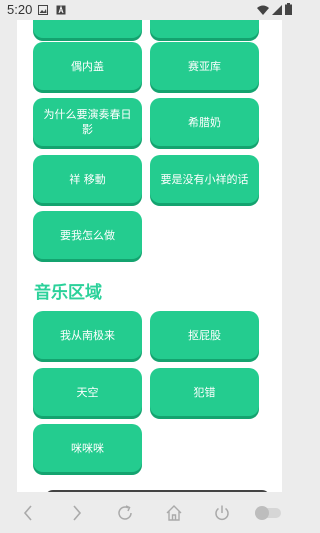 The height and width of the screenshot is (533, 320). What do you see at coordinates (20, 9) in the screenshot?
I see `status-time: 5:20` at bounding box center [20, 9].